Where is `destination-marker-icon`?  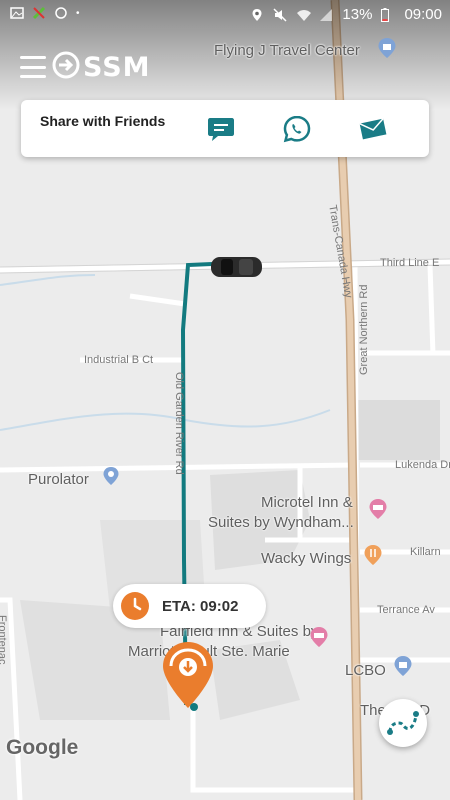
destination-marker-icon is located at coordinates (191, 678).